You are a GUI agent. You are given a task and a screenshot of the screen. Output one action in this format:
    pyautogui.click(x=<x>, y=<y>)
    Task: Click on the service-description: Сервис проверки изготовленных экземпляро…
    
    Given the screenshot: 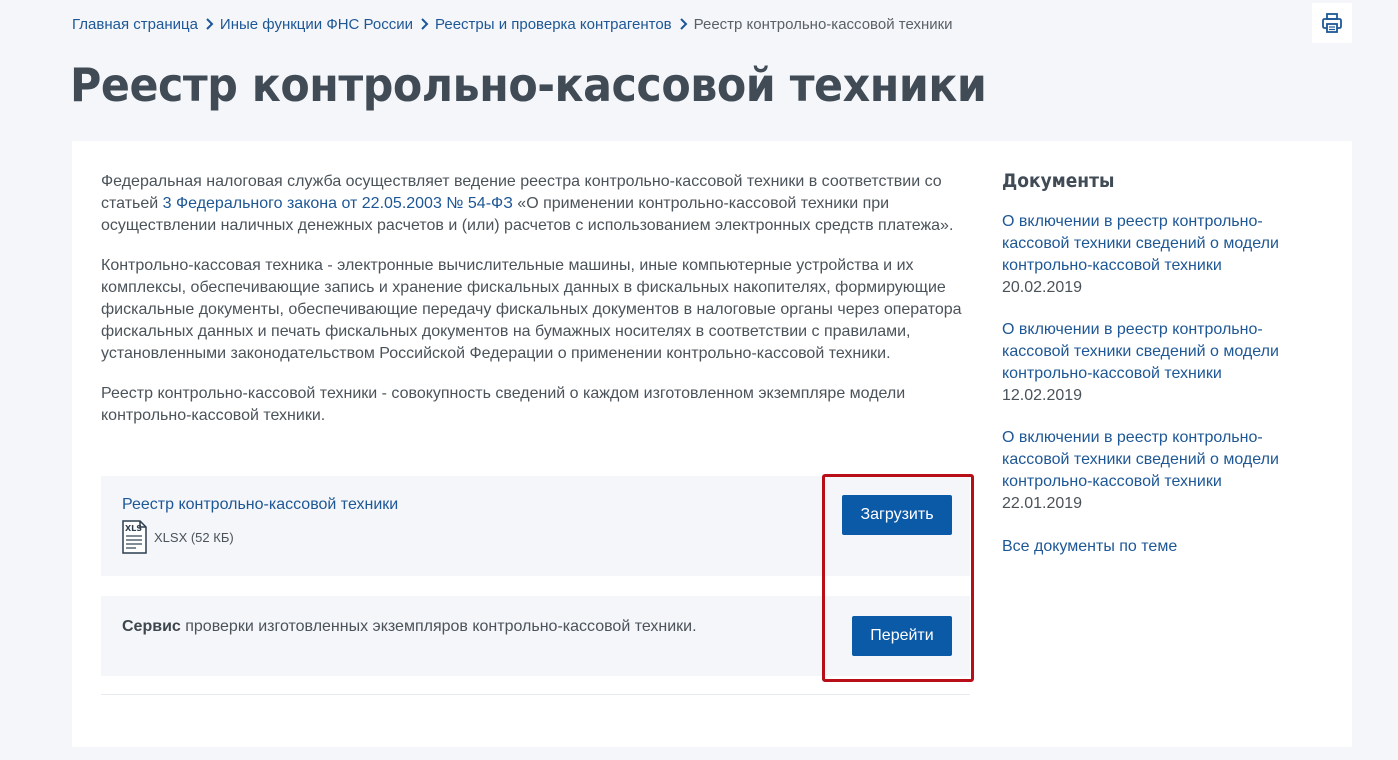 What is the action you would take?
    pyautogui.click(x=409, y=626)
    